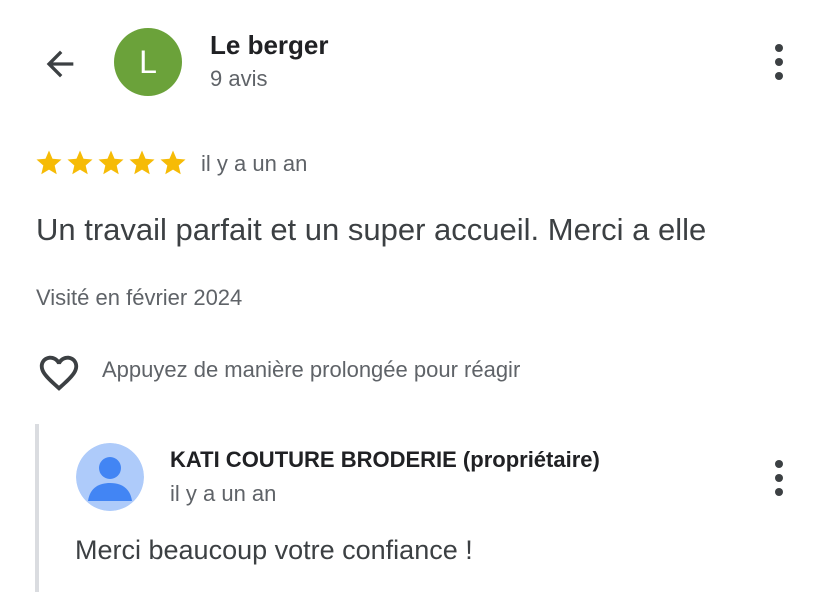 The height and width of the screenshot is (613, 838). Describe the element at coordinates (239, 78) in the screenshot. I see `review-count: 9 avis` at that location.